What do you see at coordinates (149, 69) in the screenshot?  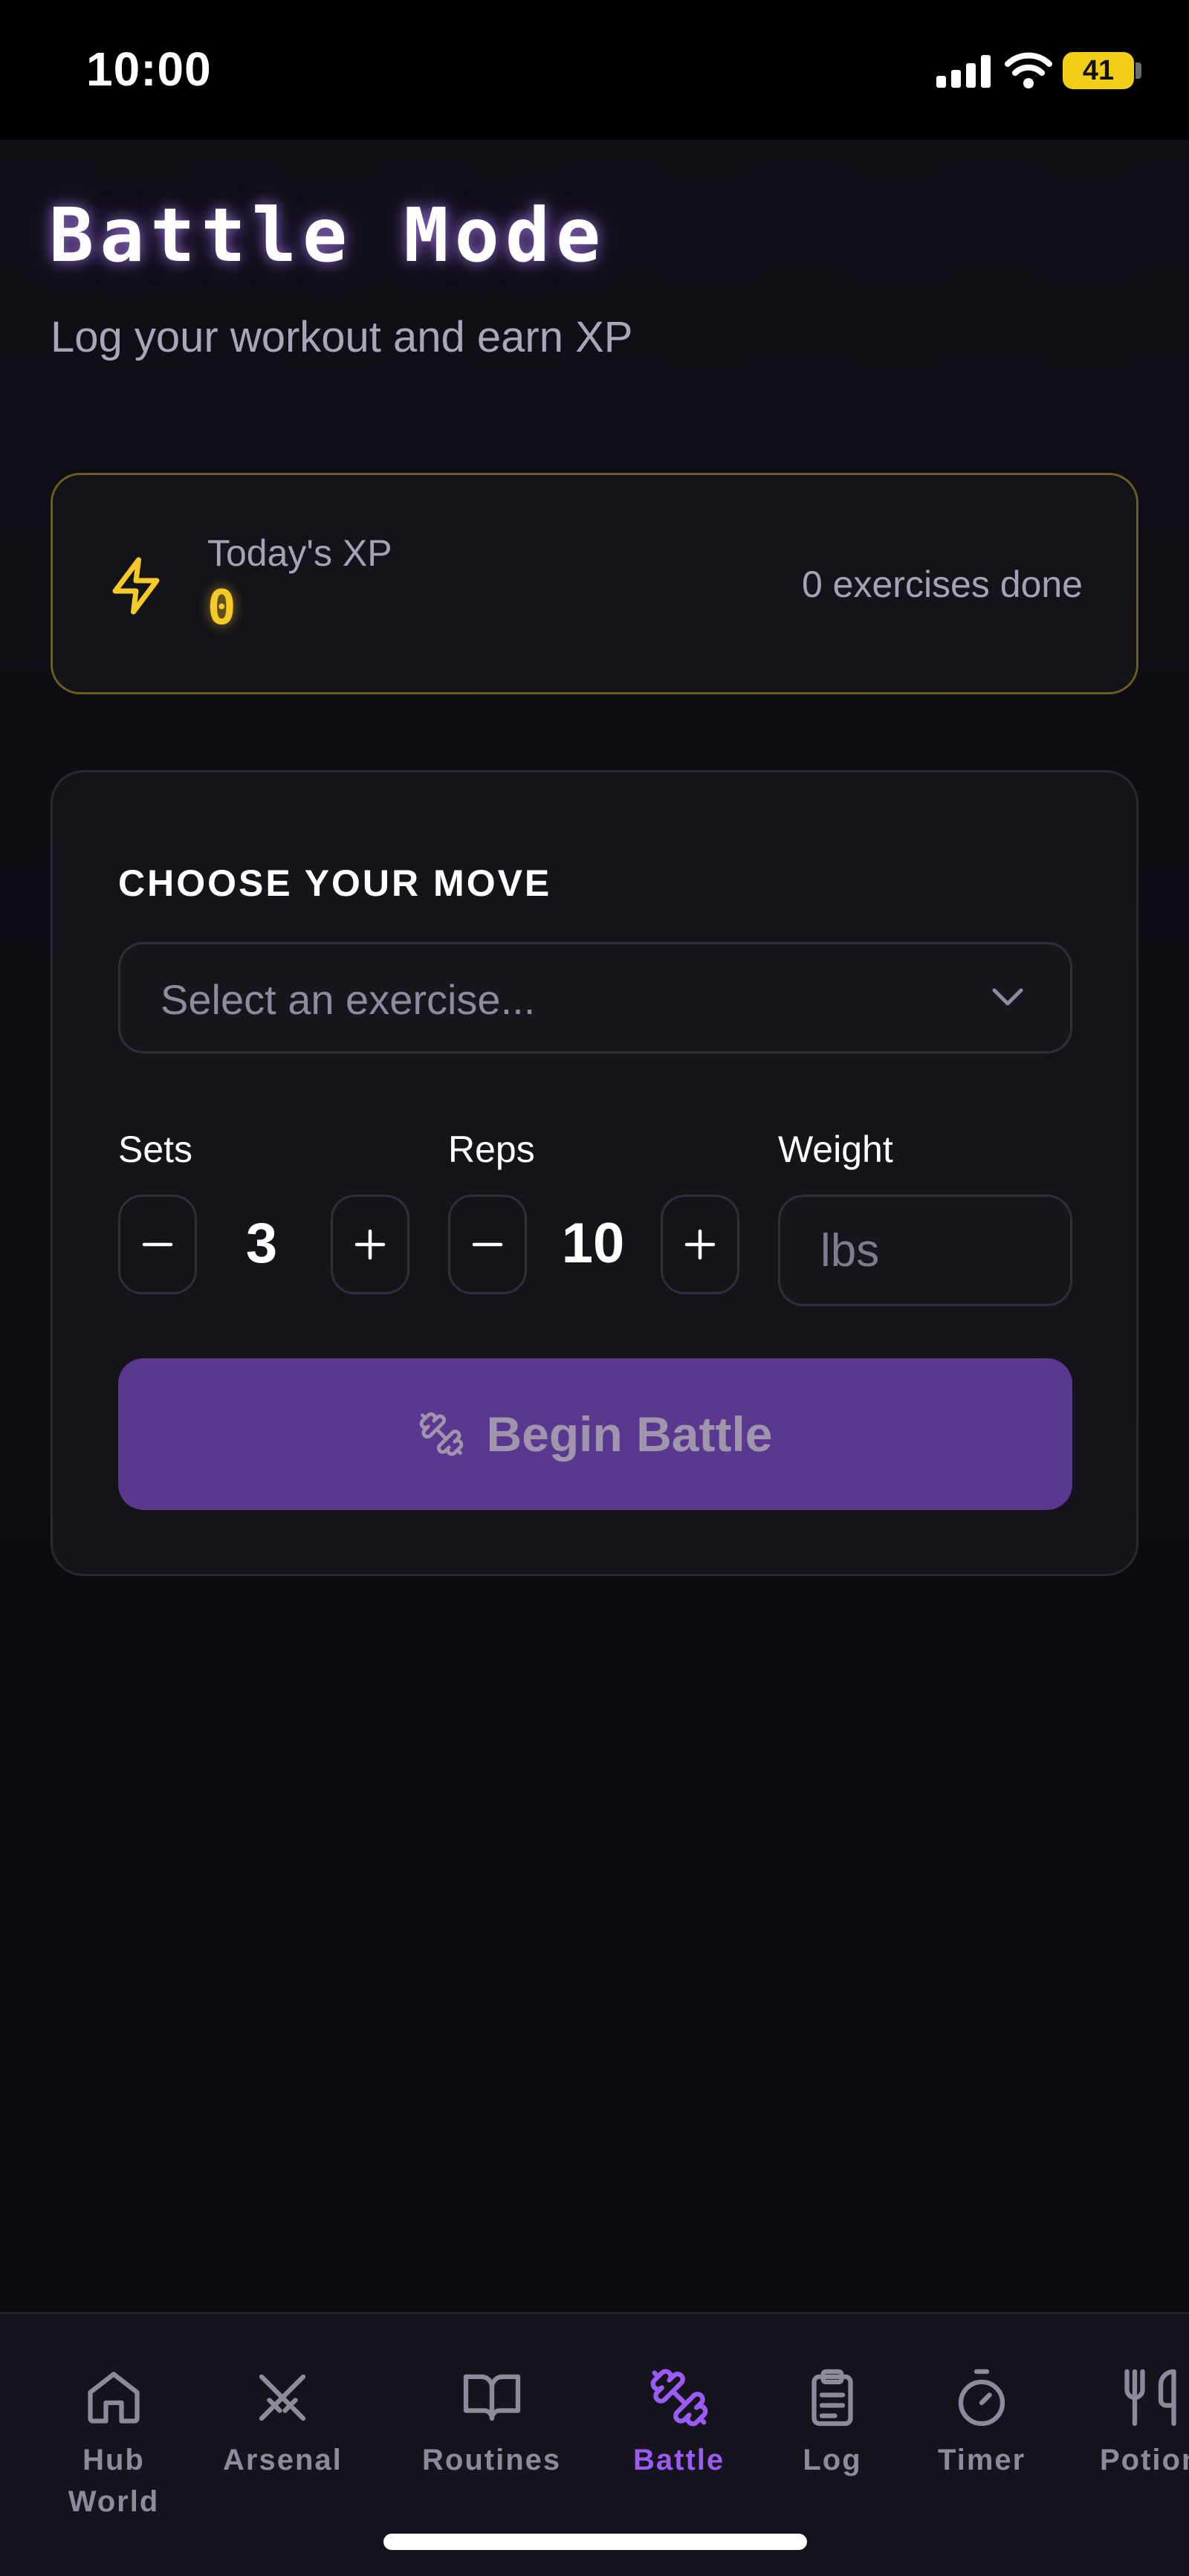 I see `status-time: 10:00` at bounding box center [149, 69].